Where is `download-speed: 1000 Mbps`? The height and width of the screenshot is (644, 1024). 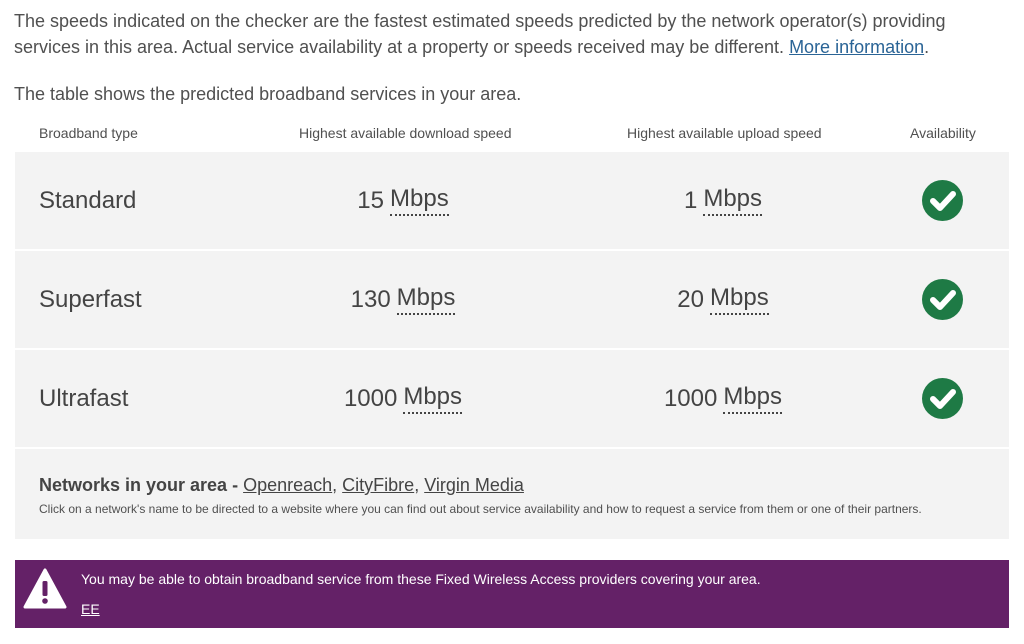
download-speed: 1000 Mbps is located at coordinates (403, 398).